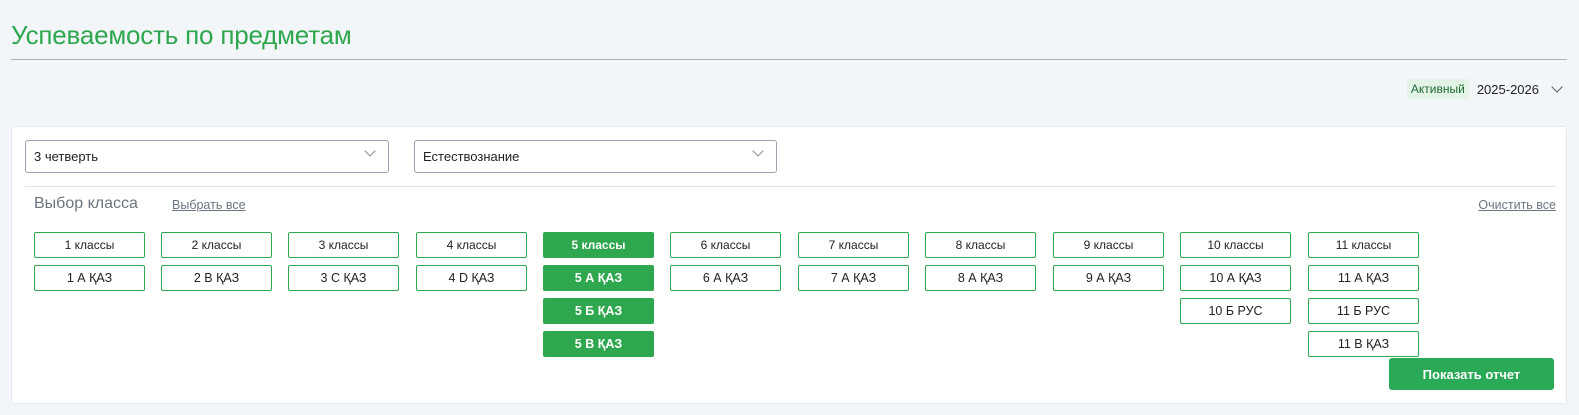 Image resolution: width=1579 pixels, height=415 pixels. I want to click on grade-column: 4 классы 4 D ҚАЗ, so click(471, 261).